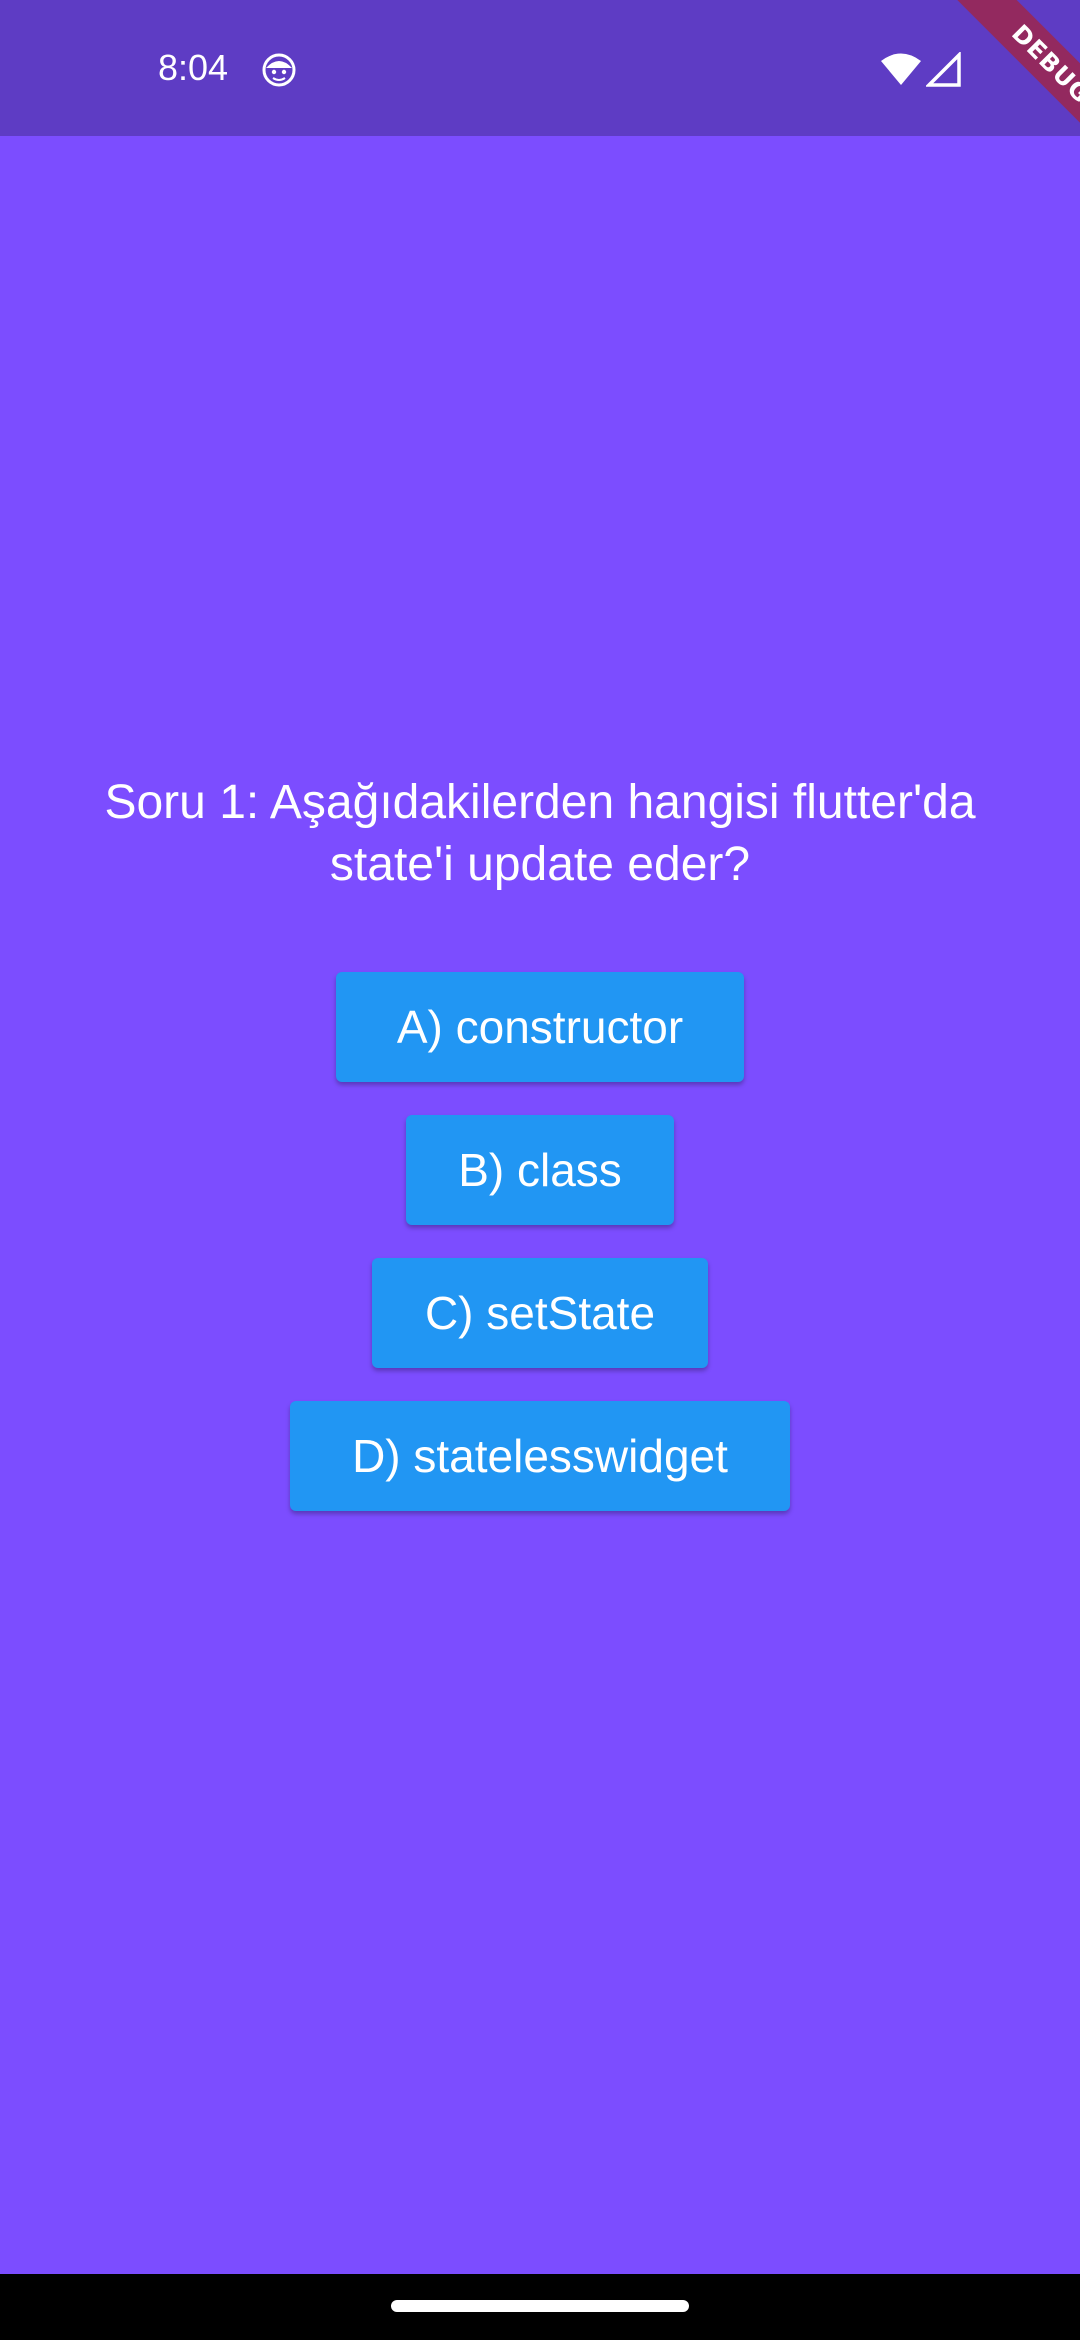  Describe the element at coordinates (193, 67) in the screenshot. I see `status-time: 8:04` at that location.